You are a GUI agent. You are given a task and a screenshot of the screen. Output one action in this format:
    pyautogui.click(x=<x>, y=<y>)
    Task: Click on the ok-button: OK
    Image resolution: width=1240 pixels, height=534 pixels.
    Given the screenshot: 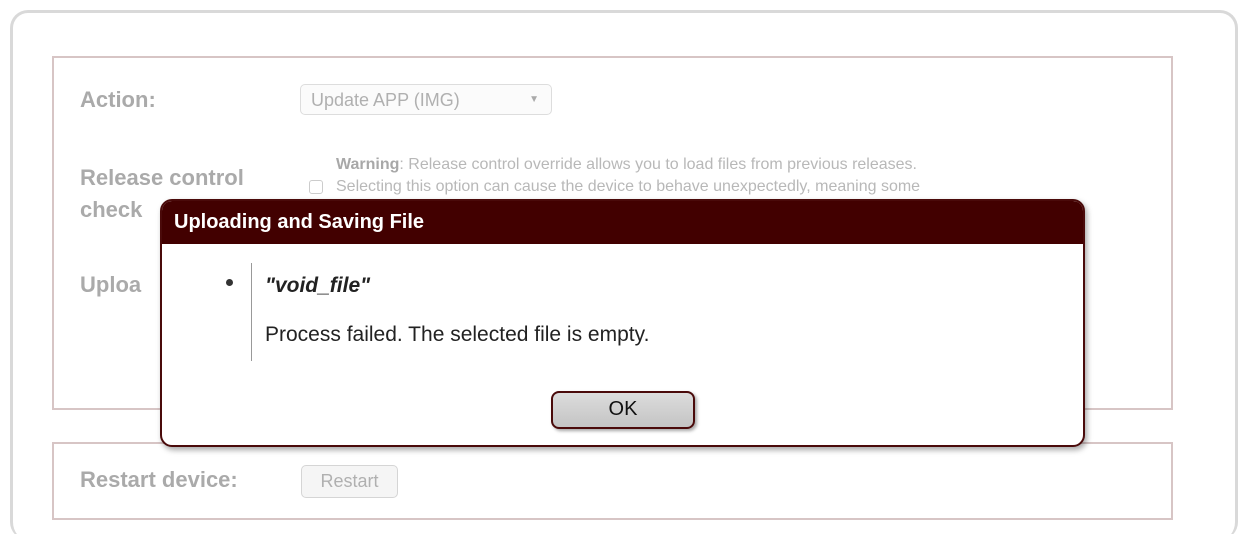 What is the action you would take?
    pyautogui.click(x=623, y=410)
    